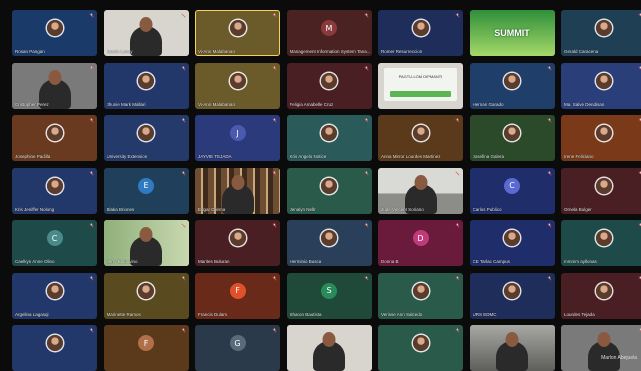 The image size is (641, 371). I want to click on participant-tile: Jenalyn Nellr, so click(329, 190).